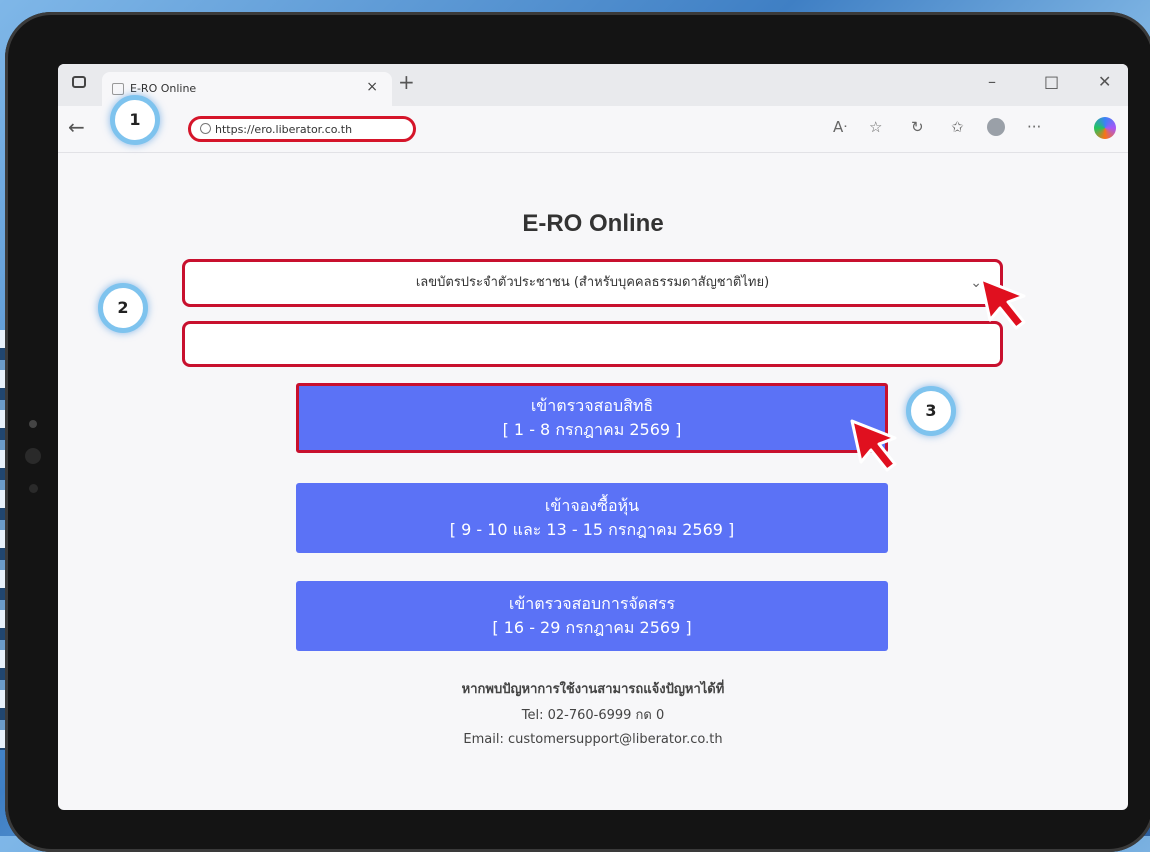 Image resolution: width=1150 pixels, height=852 pixels. What do you see at coordinates (1051, 81) in the screenshot?
I see `maximize-button: □` at bounding box center [1051, 81].